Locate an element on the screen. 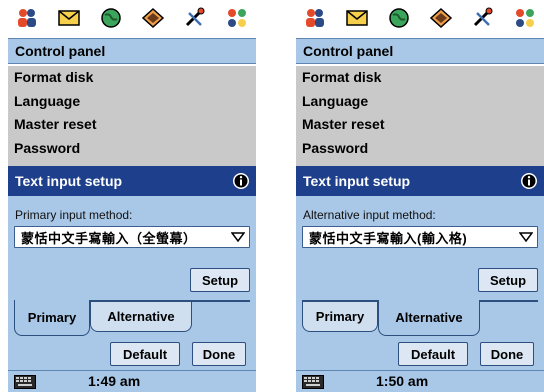  input-method-value: 蒙恬中文手寫輸入(輸入格) is located at coordinates (388, 238).